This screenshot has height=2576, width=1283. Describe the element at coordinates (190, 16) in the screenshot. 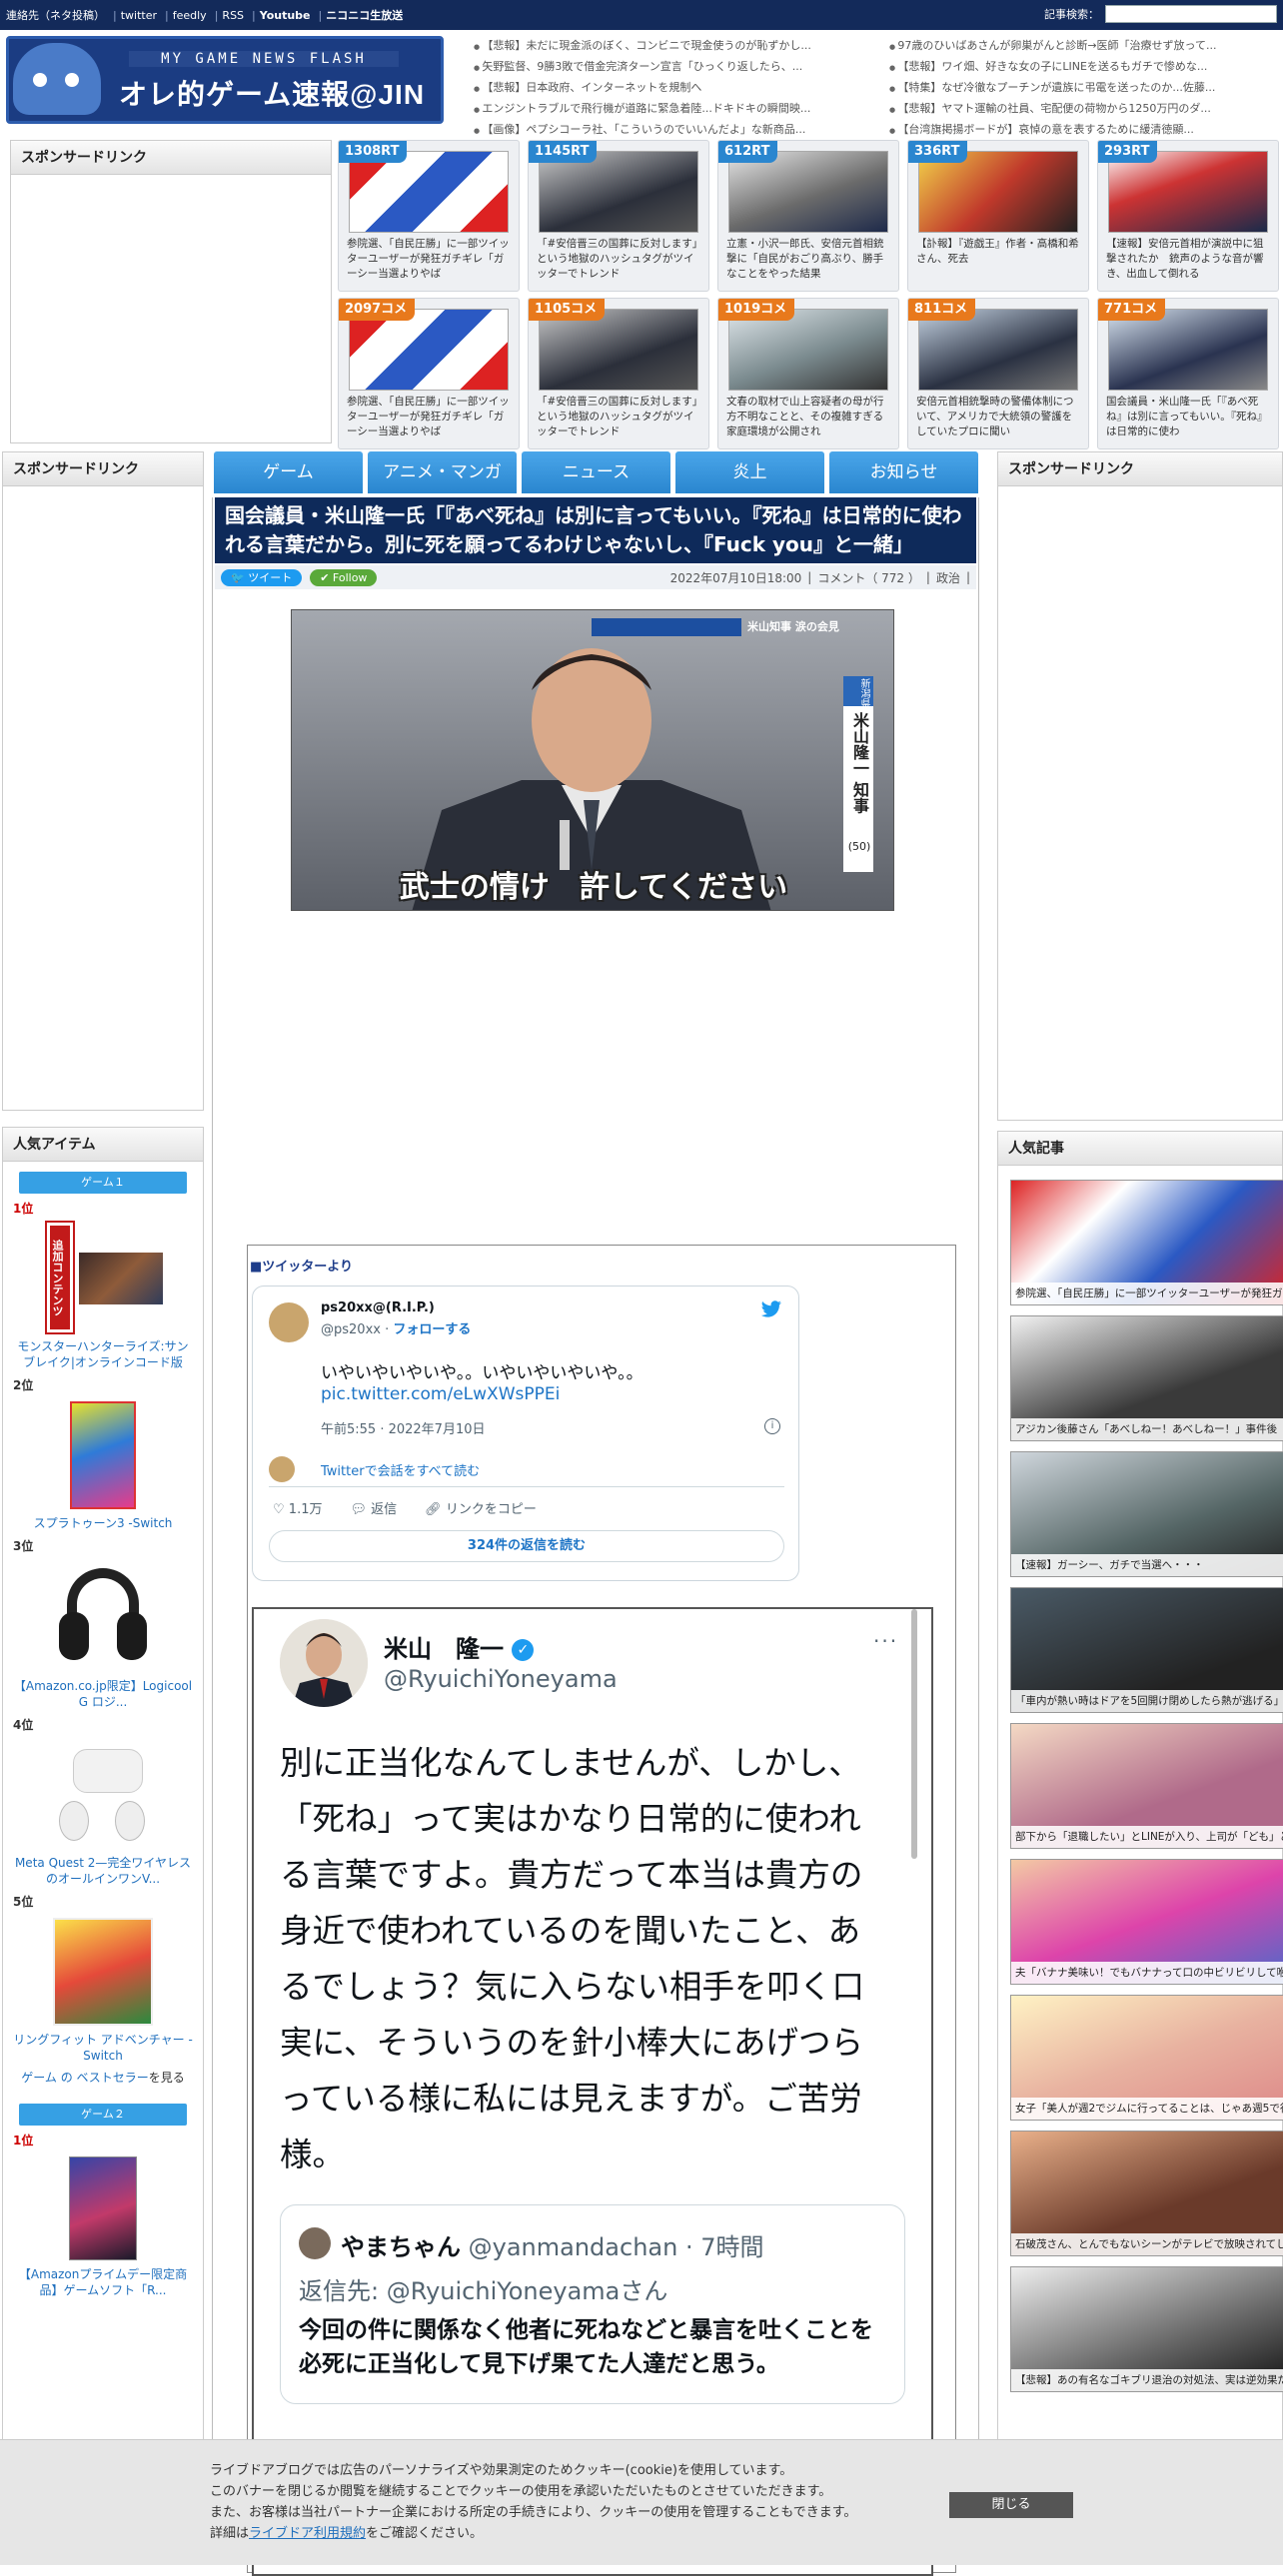

I see `link-feedly: feedly` at that location.